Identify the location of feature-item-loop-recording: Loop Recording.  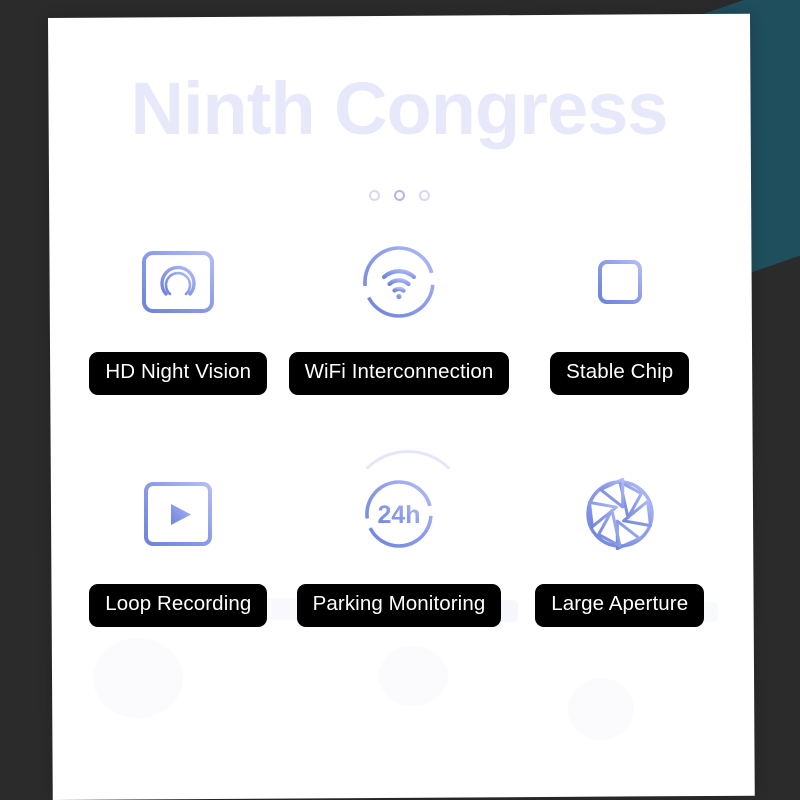
(178, 541).